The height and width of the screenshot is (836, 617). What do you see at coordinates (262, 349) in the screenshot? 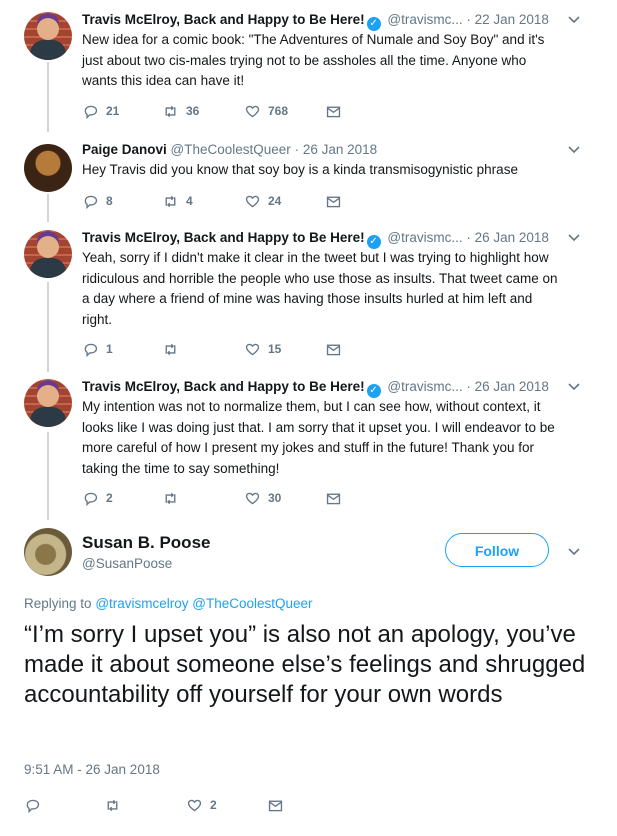
I see `like-button: 15` at bounding box center [262, 349].